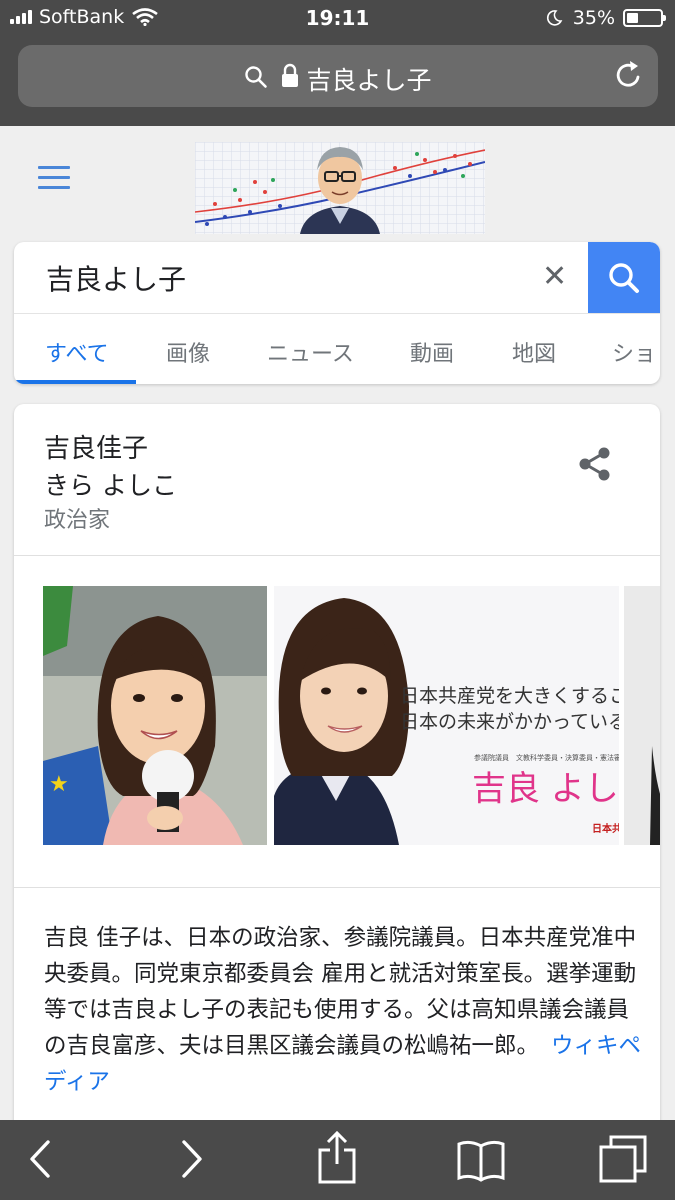  I want to click on address-bar: 吉良よし子, so click(338, 76).